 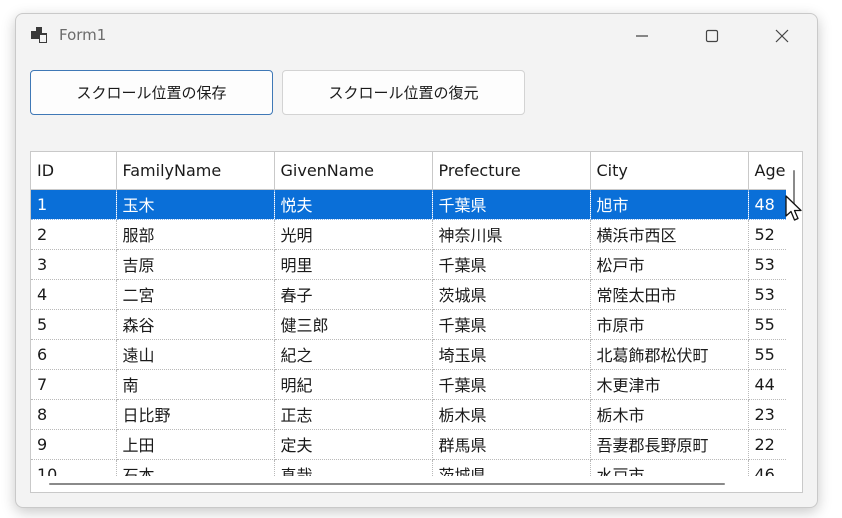 What do you see at coordinates (669, 264) in the screenshot?
I see `cell-city: 松戸市` at bounding box center [669, 264].